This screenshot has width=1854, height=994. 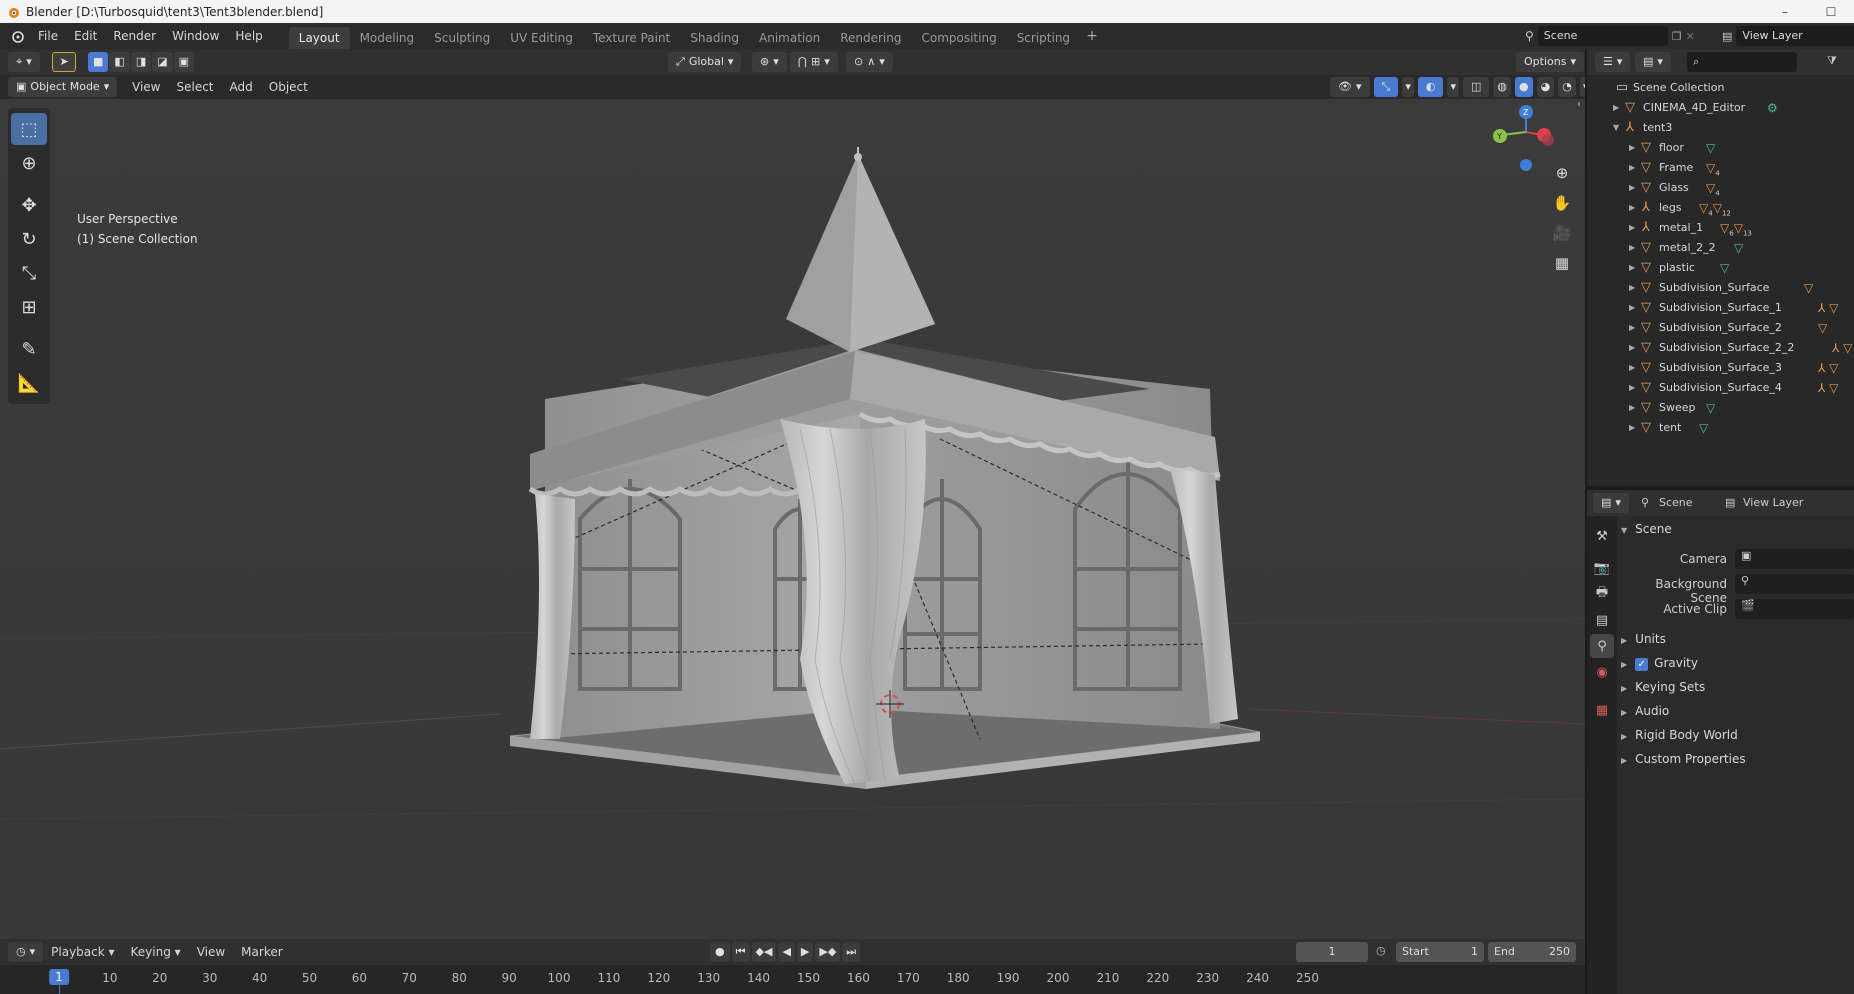 I want to click on current-frame-field: 1, so click(x=1332, y=952).